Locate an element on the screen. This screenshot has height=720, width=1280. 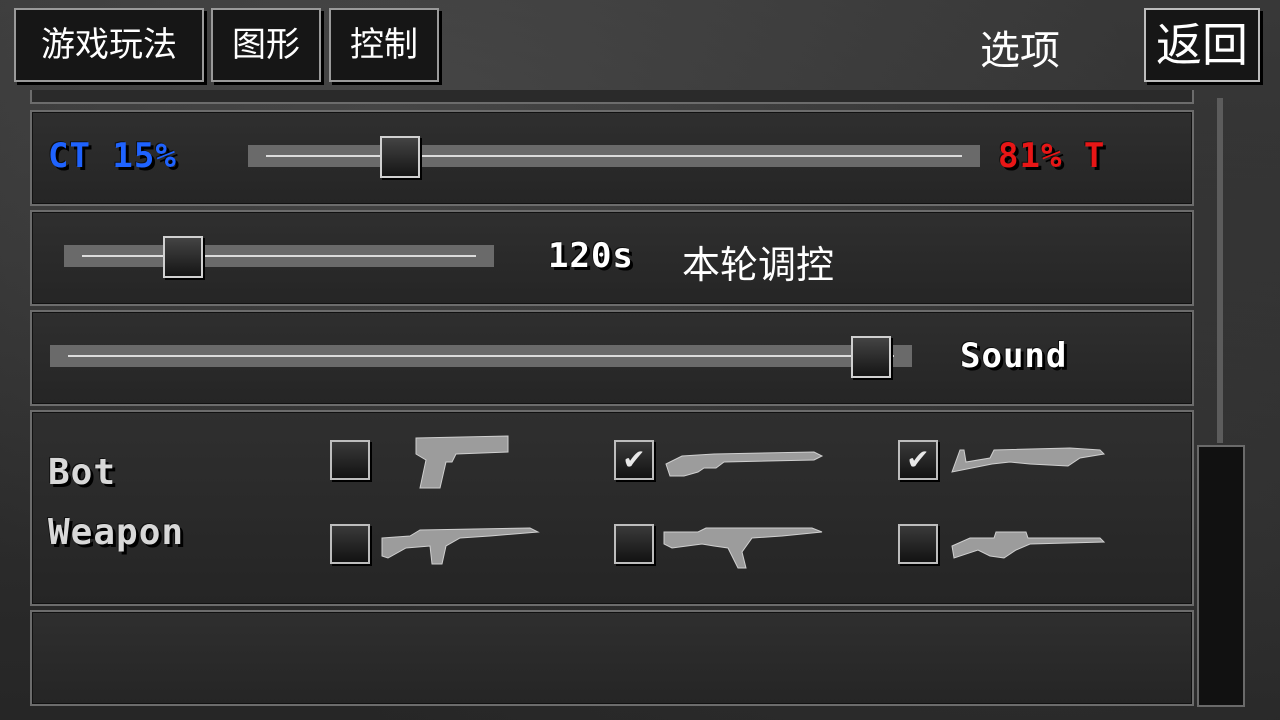
team-balance-panel: CT 15% 81% T is located at coordinates (612, 158).